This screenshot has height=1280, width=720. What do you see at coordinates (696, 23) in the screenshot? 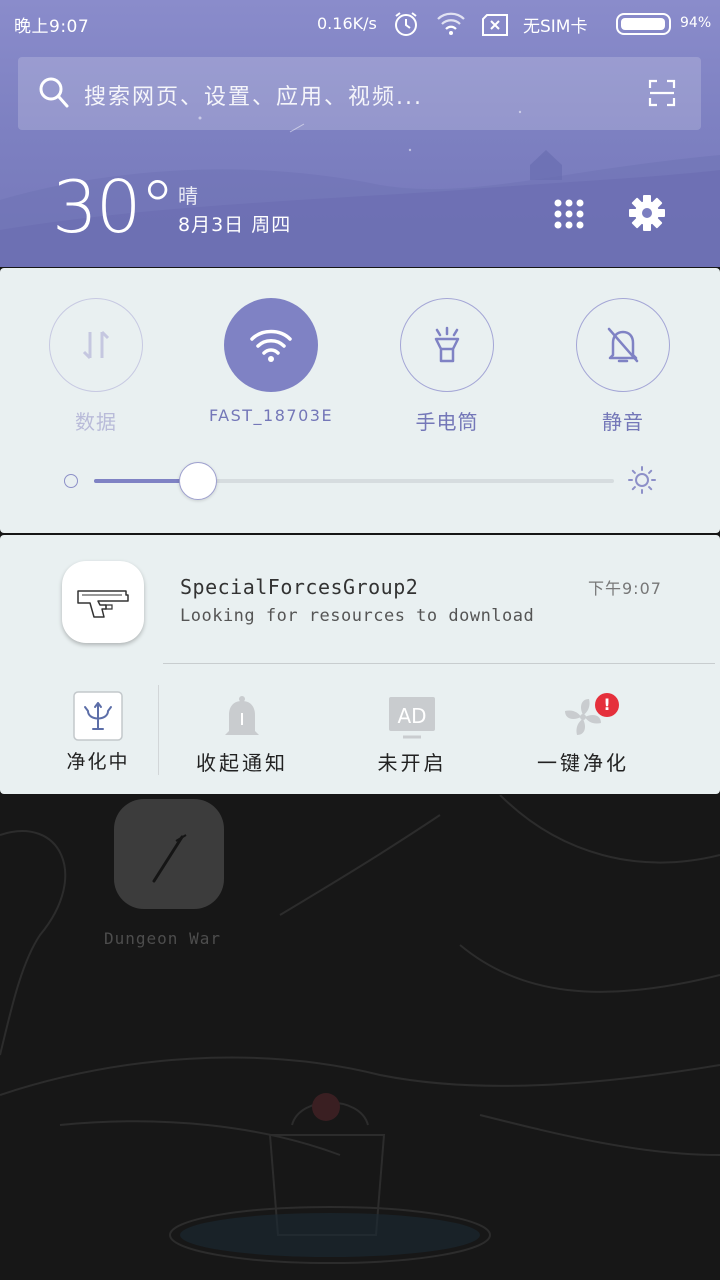
I see `battery-percent: 94%` at bounding box center [696, 23].